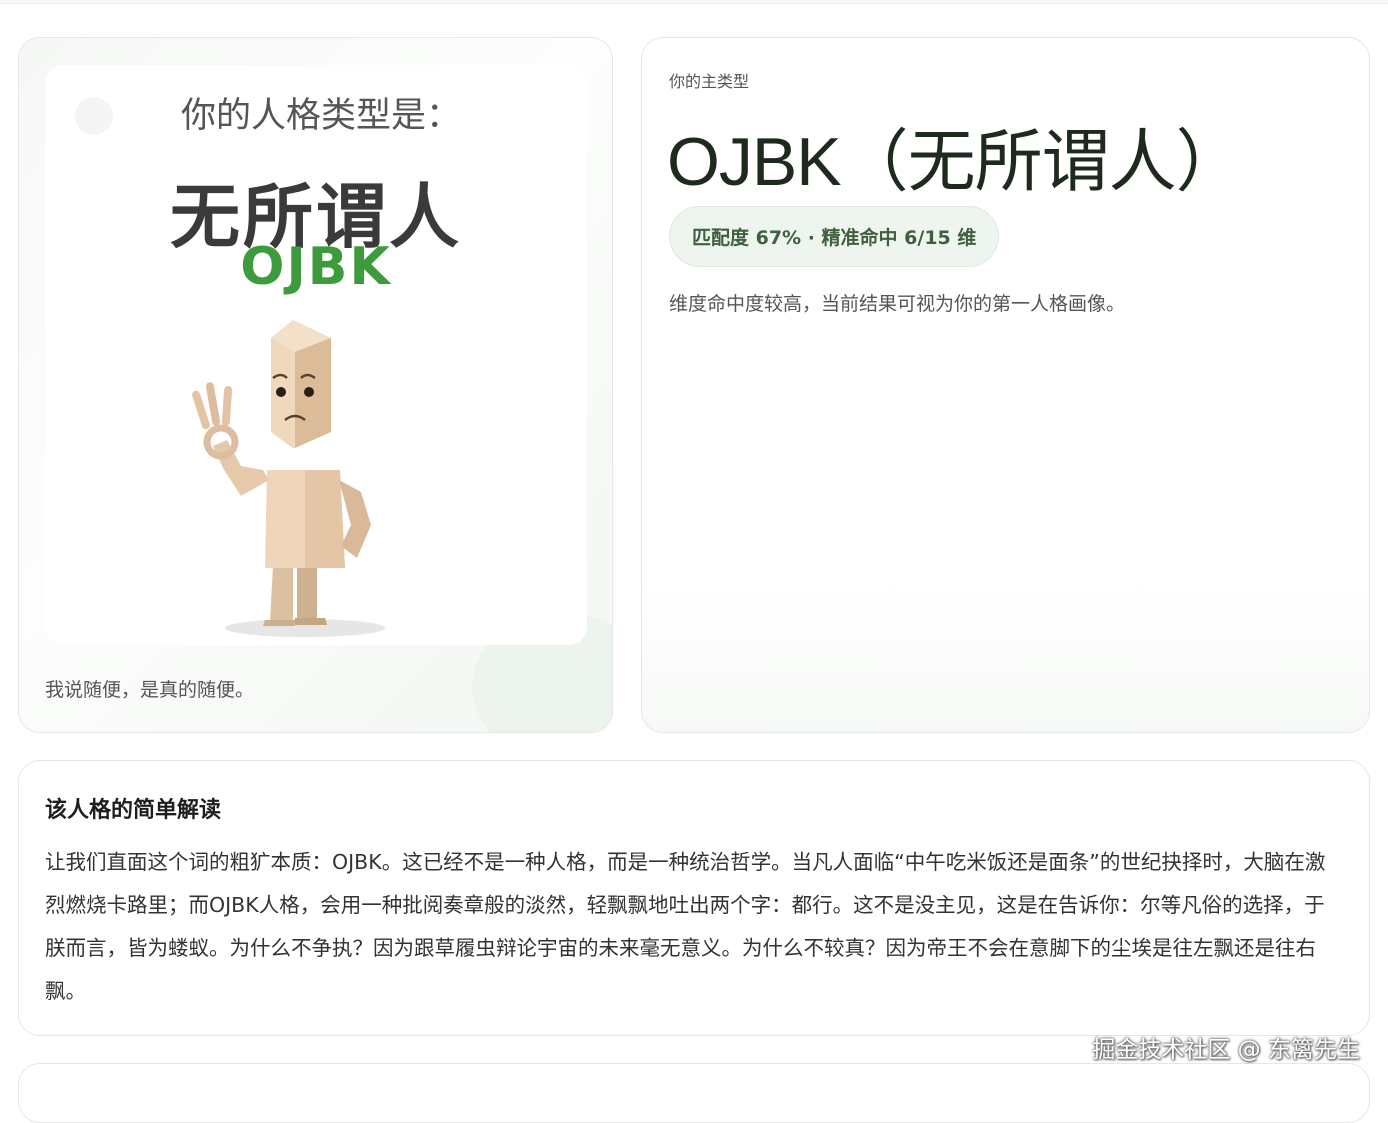  I want to click on main-type-label: 你的主类型, so click(709, 81).